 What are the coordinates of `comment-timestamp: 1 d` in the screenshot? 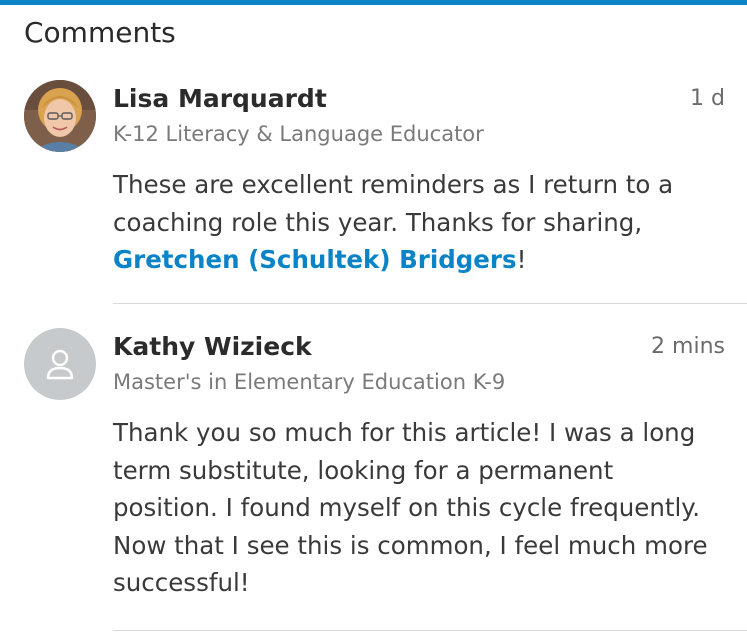 It's located at (707, 98).